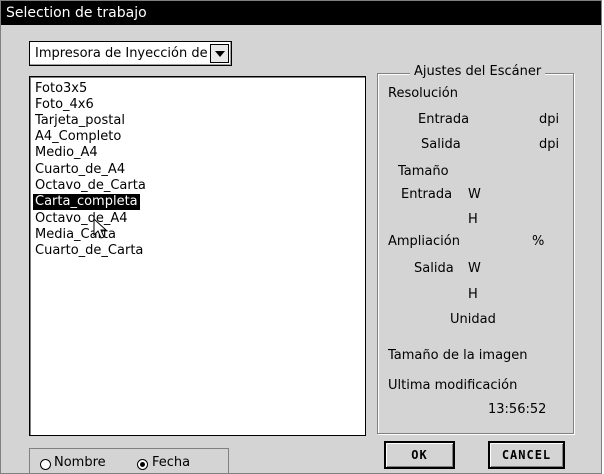 The height and width of the screenshot is (474, 604). Describe the element at coordinates (81, 219) in the screenshot. I see `list-item: Octavo_de_A4` at that location.